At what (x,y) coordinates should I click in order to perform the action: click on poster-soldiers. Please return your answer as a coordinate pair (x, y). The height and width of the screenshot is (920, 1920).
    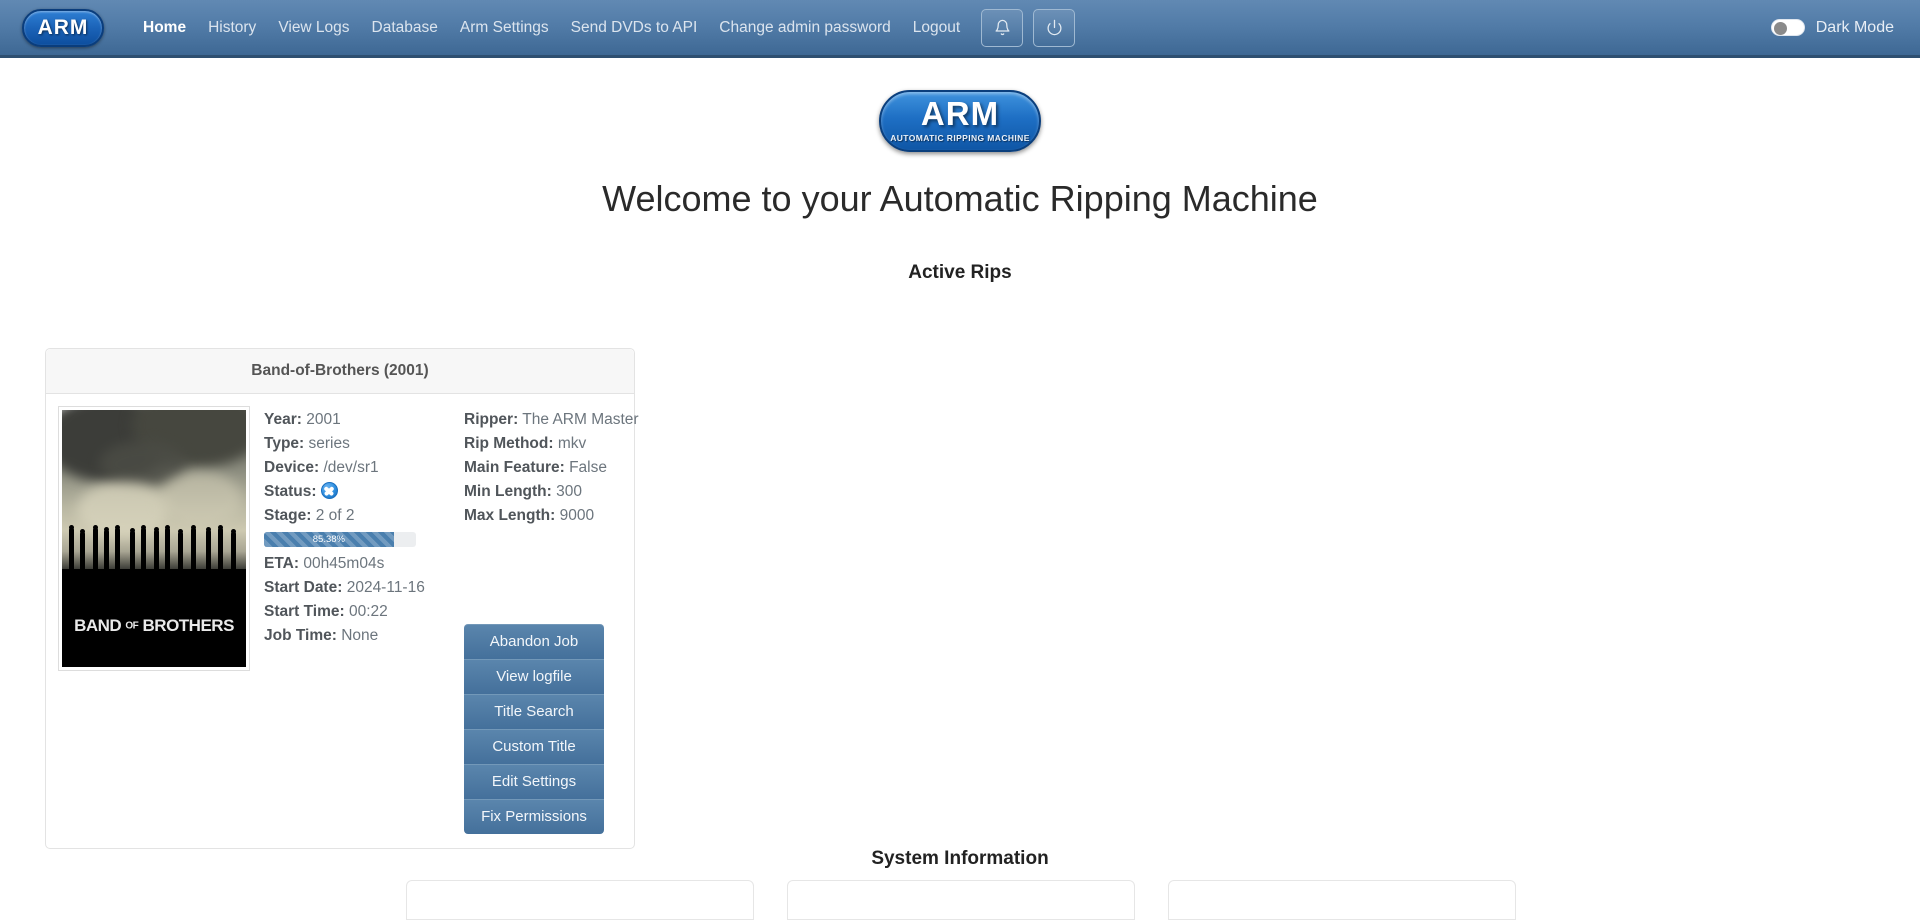
    Looking at the image, I should click on (154, 547).